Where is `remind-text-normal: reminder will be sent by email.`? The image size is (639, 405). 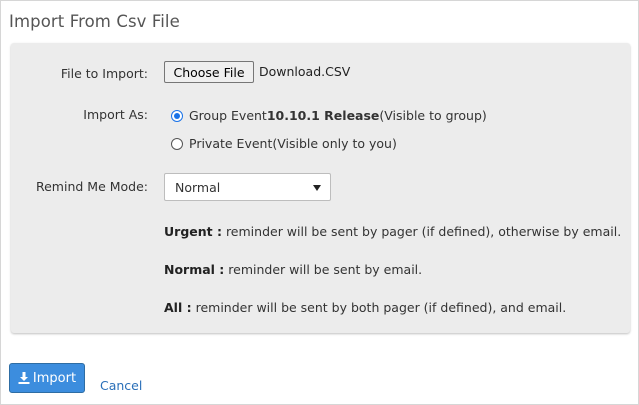
remind-text-normal: reminder will be sent by email. is located at coordinates (323, 269).